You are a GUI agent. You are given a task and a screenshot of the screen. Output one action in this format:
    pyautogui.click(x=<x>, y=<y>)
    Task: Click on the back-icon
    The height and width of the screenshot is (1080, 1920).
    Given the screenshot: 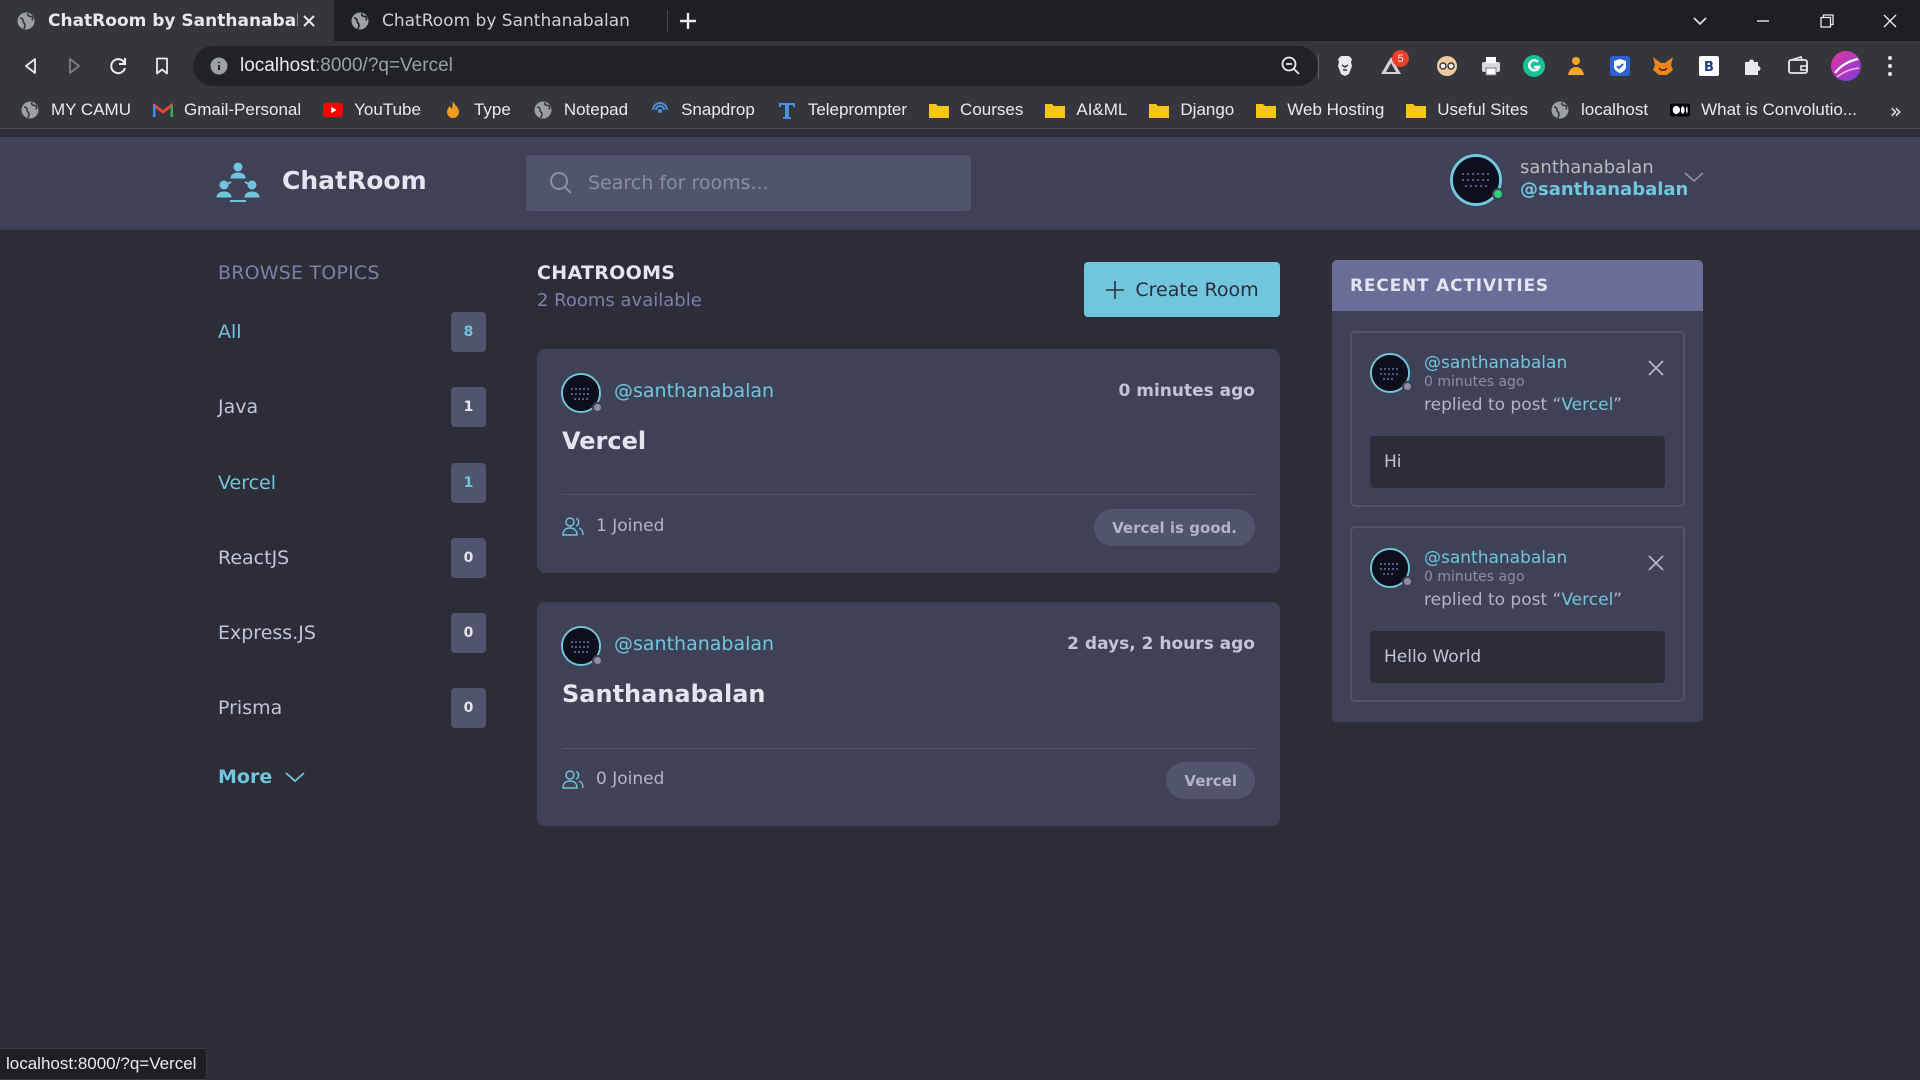 What is the action you would take?
    pyautogui.click(x=30, y=66)
    